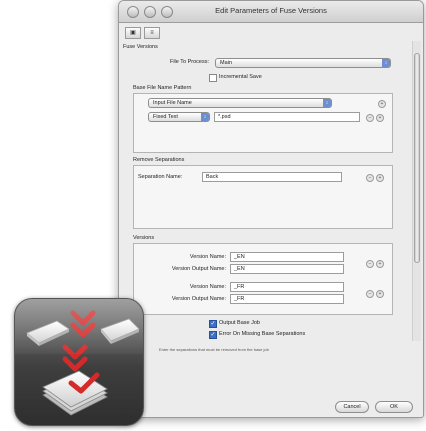  What do you see at coordinates (375, 294) in the screenshot?
I see `version-2-plusminus: − +` at bounding box center [375, 294].